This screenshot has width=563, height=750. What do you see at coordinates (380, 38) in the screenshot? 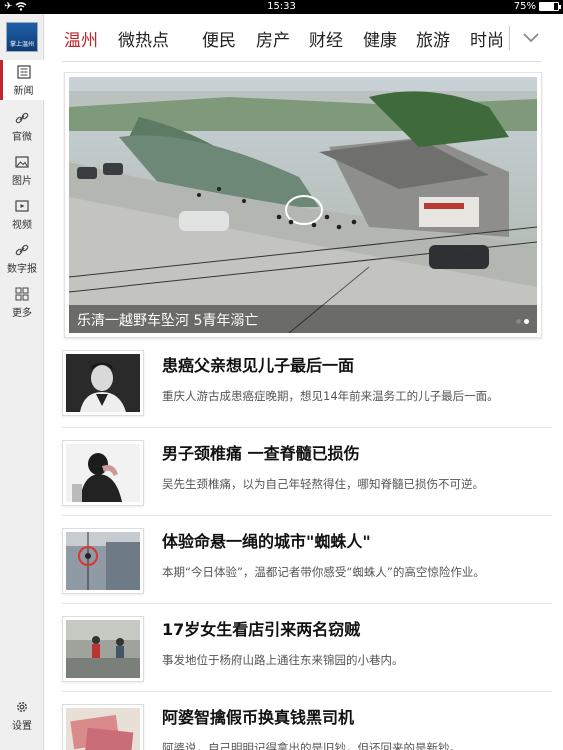
I see `tab-health: 健康` at bounding box center [380, 38].